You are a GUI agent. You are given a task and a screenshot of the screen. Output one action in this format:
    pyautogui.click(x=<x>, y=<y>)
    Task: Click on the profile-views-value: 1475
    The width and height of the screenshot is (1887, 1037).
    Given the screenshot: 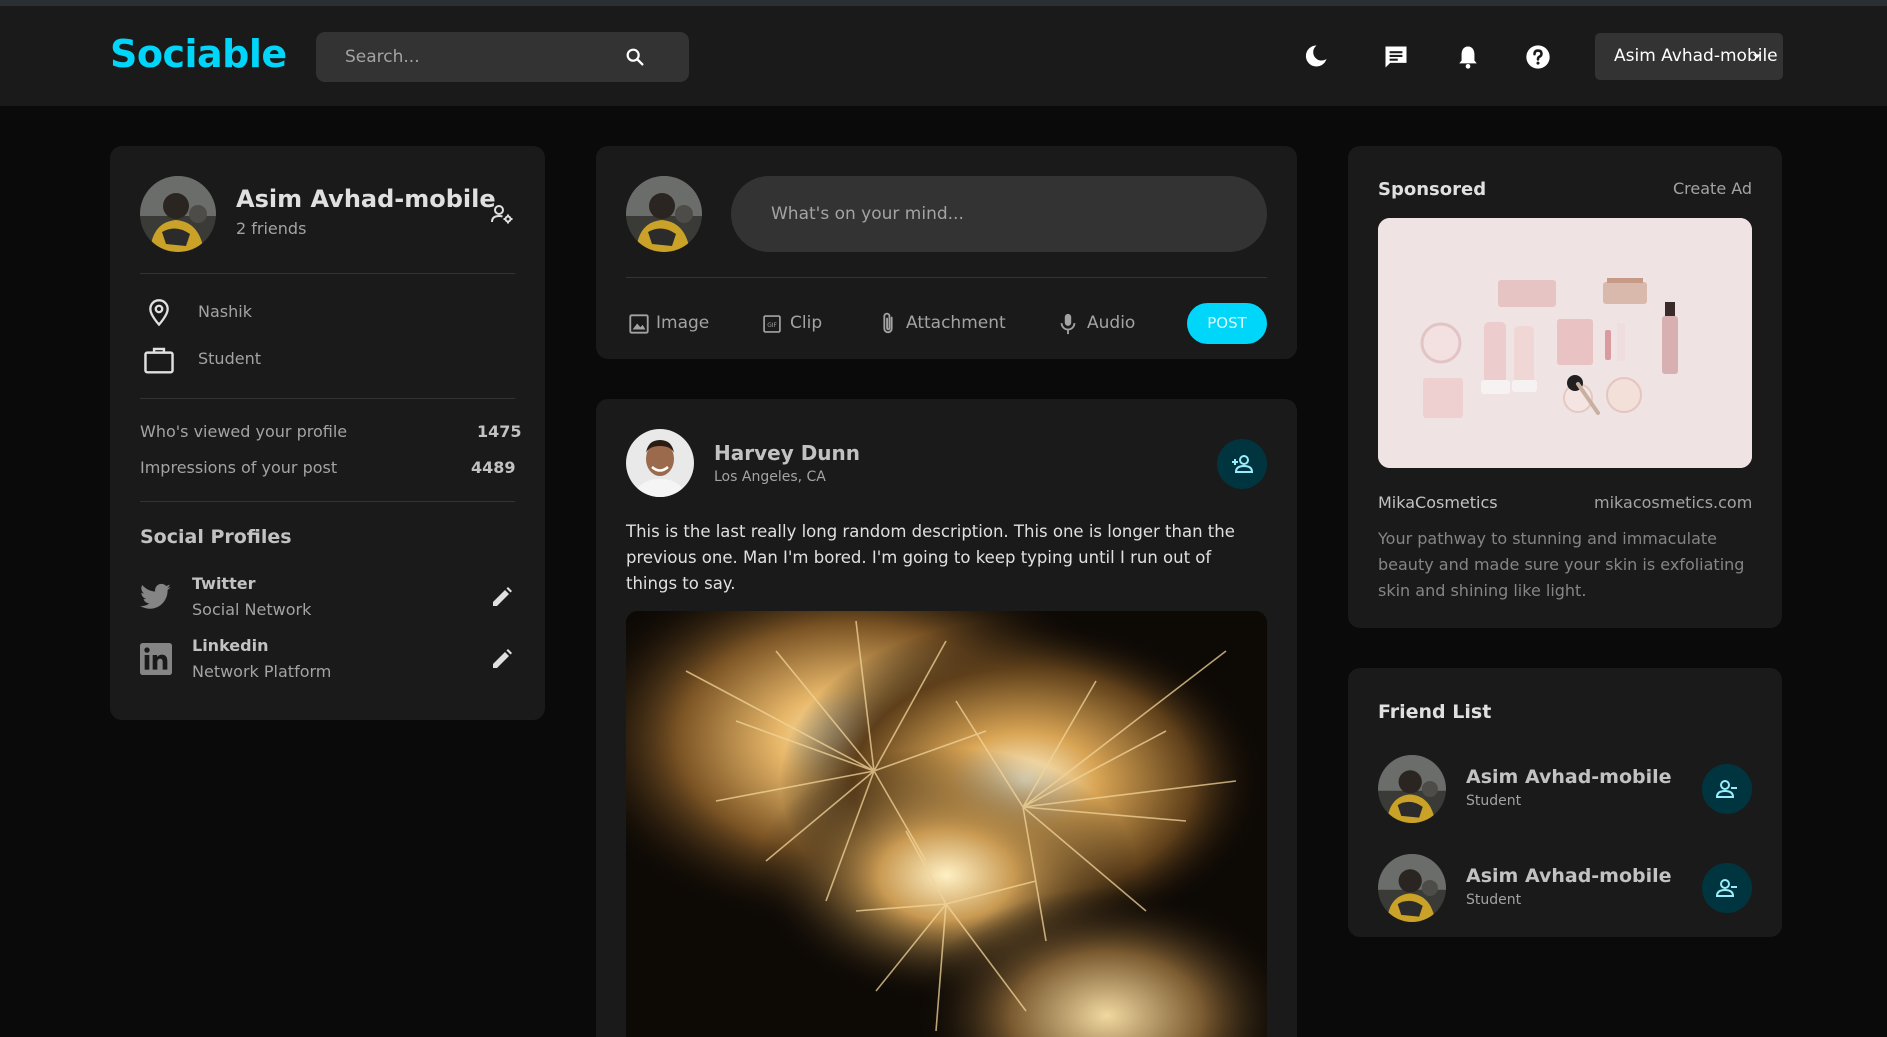 What is the action you would take?
    pyautogui.click(x=499, y=431)
    